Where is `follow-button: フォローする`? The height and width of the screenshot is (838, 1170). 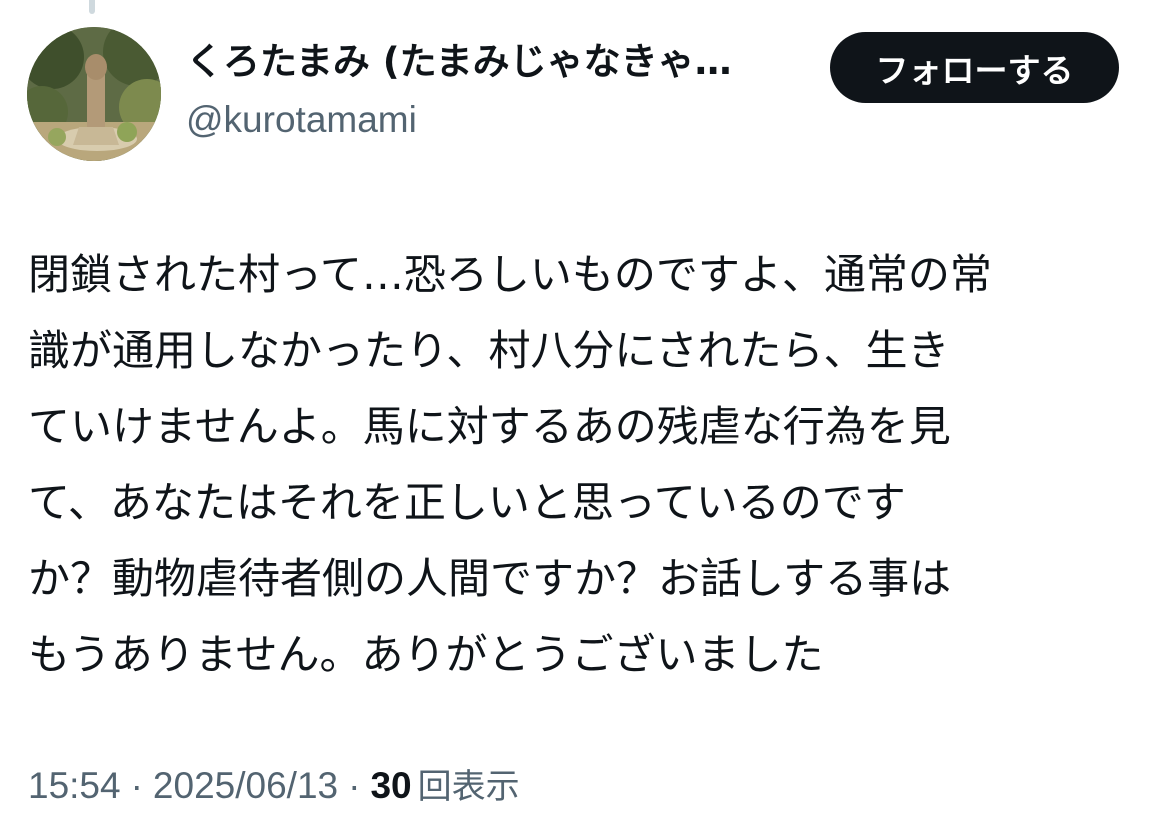
follow-button: フォローする is located at coordinates (974, 67).